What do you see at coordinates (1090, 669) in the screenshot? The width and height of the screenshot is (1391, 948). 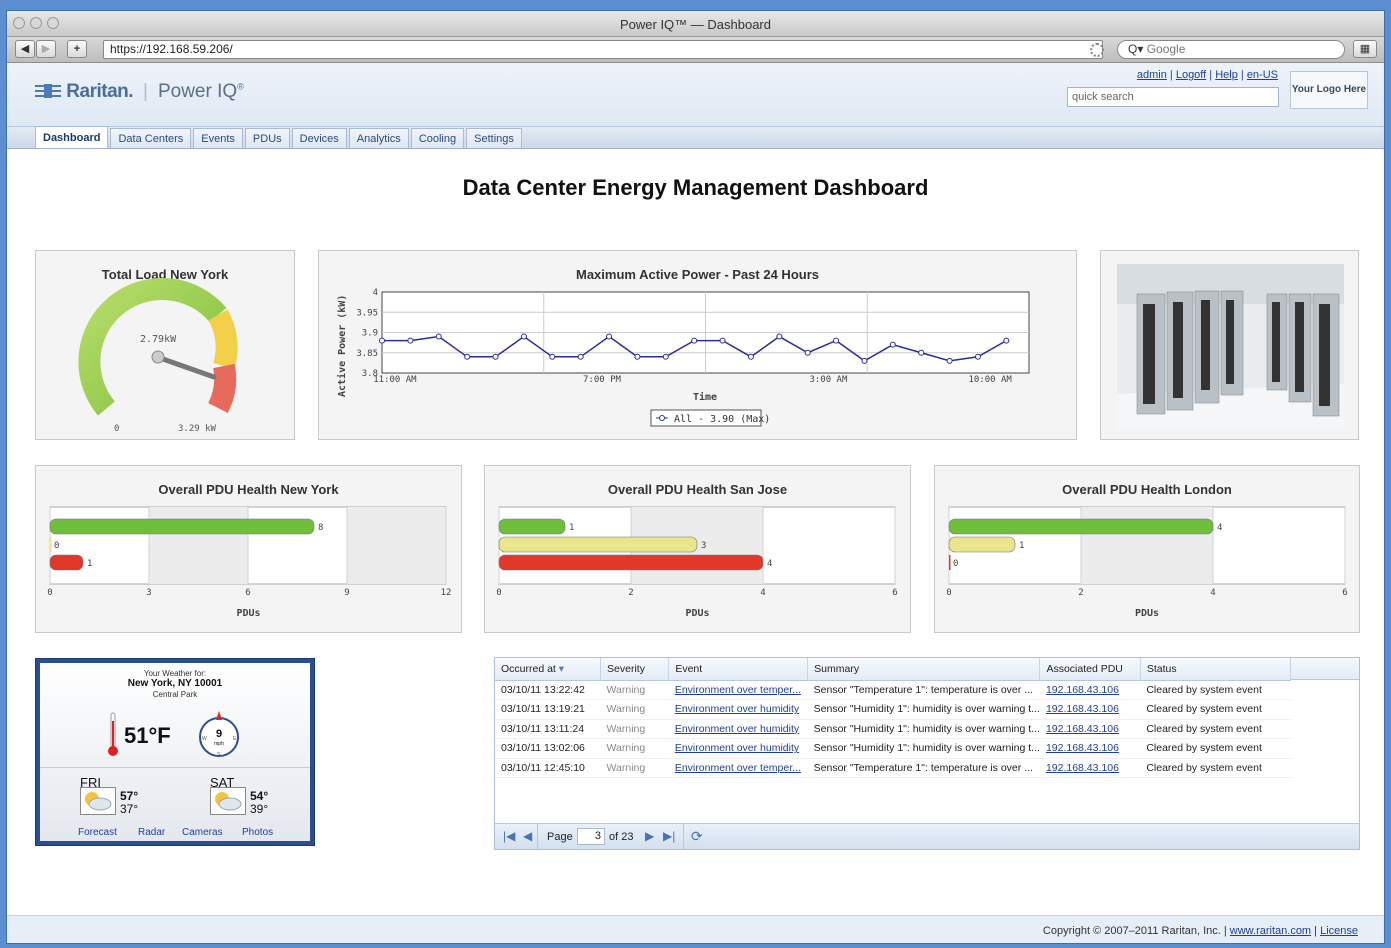 I see `col-associated-pdu: Associated PDU` at bounding box center [1090, 669].